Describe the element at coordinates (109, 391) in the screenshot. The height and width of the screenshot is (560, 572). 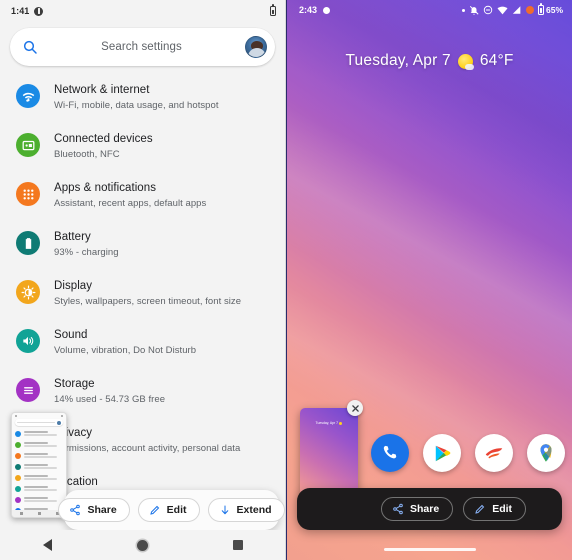
I see `settings-item-text: Storage 14% used - 54.73 GB free` at that location.